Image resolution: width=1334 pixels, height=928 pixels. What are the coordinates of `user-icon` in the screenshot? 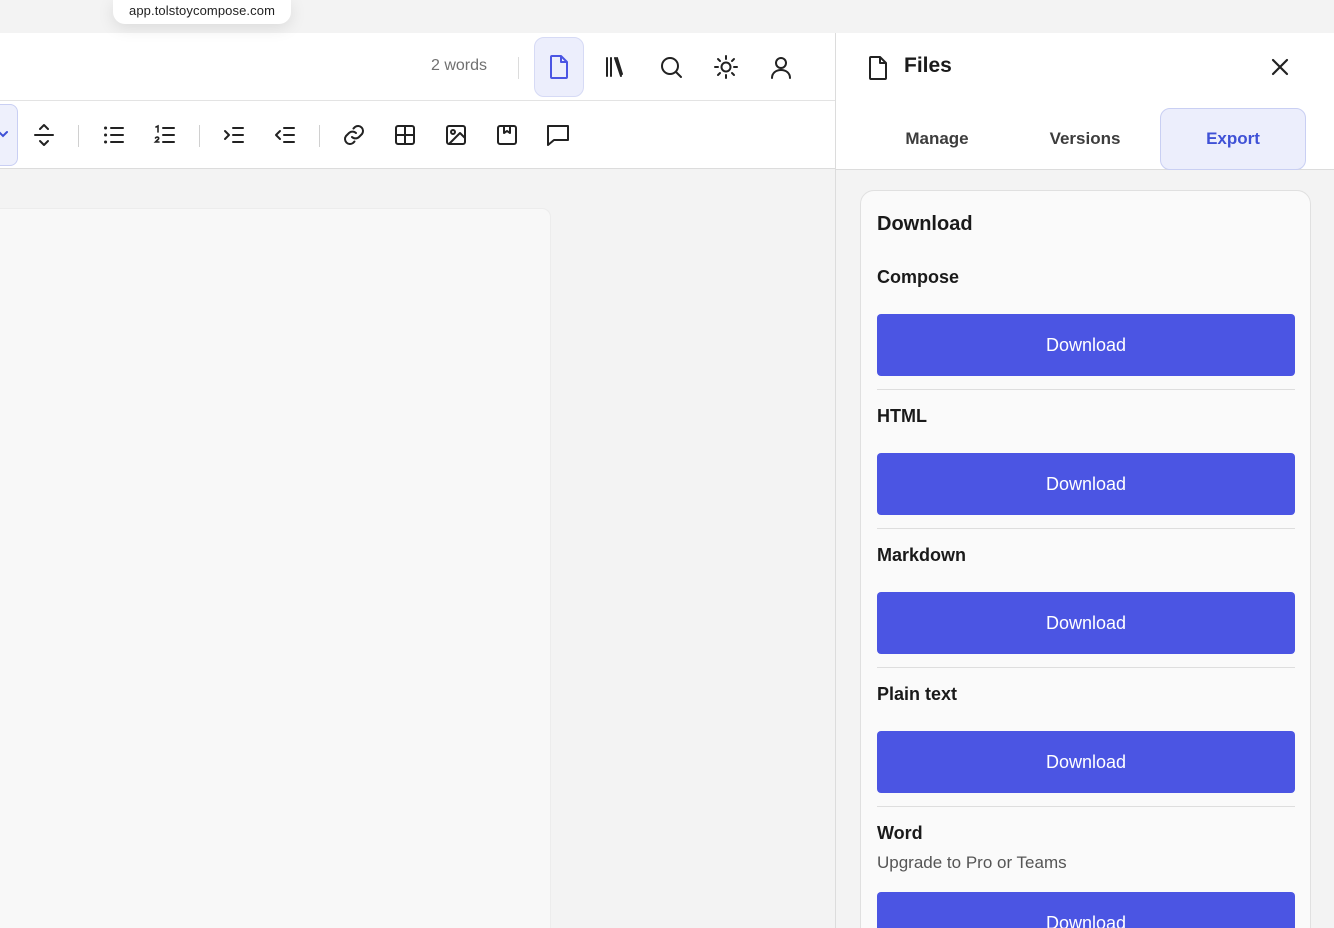 It's located at (781, 67).